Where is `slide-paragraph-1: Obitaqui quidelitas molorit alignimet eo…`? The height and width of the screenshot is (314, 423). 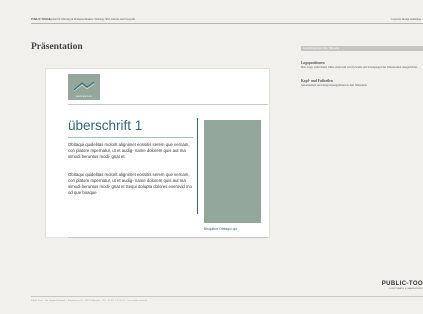
slide-paragraph-1: Obitaqui quidelitas molorit alignimet eo… is located at coordinates (129, 150).